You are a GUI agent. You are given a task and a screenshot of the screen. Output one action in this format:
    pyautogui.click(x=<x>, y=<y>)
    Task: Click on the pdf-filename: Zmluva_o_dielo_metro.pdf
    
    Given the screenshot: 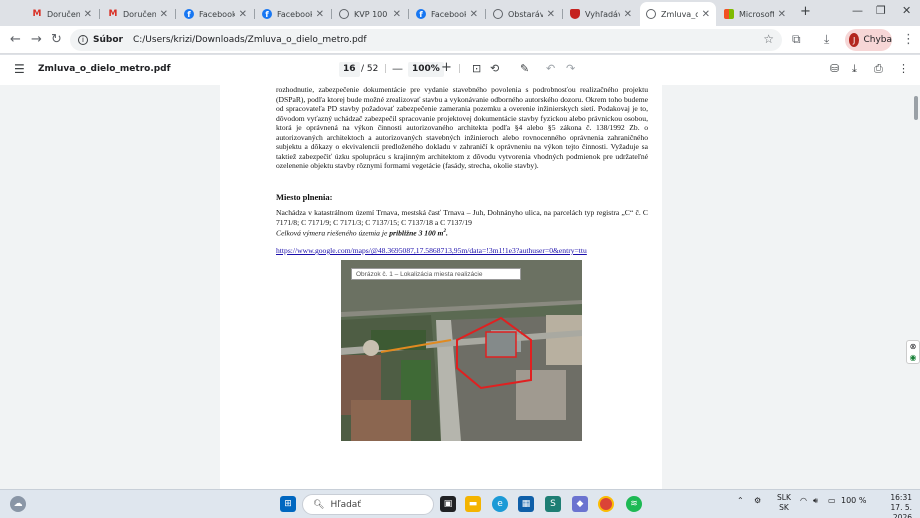 What is the action you would take?
    pyautogui.click(x=104, y=69)
    